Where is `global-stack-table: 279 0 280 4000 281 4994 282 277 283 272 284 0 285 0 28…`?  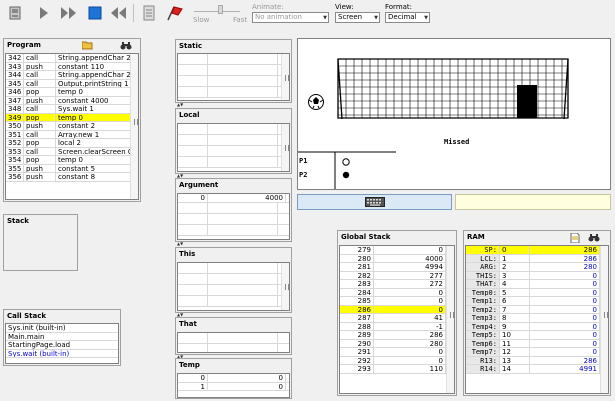
global-stack-table: 279 0 280 4000 281 4994 282 277 283 272 284 0 285 0 28… is located at coordinates (397, 319).